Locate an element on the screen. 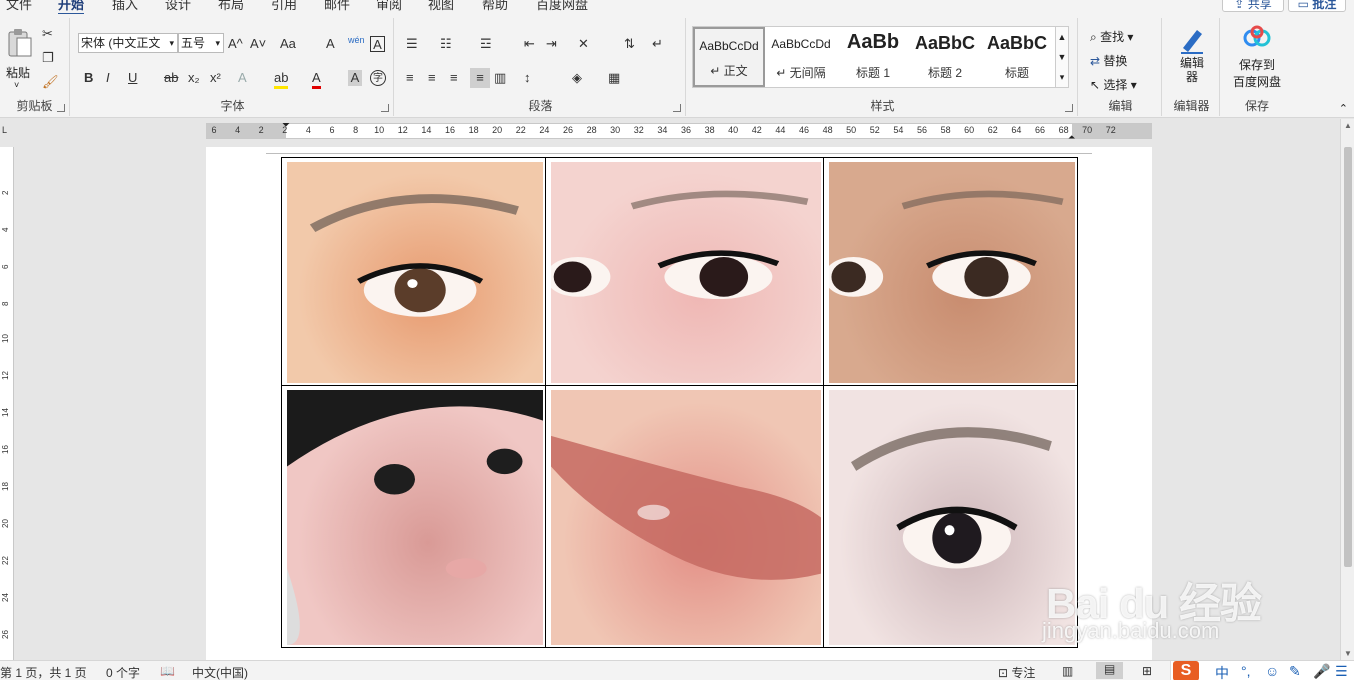 The height and width of the screenshot is (680, 1354). tab-selector: L is located at coordinates (7, 130).